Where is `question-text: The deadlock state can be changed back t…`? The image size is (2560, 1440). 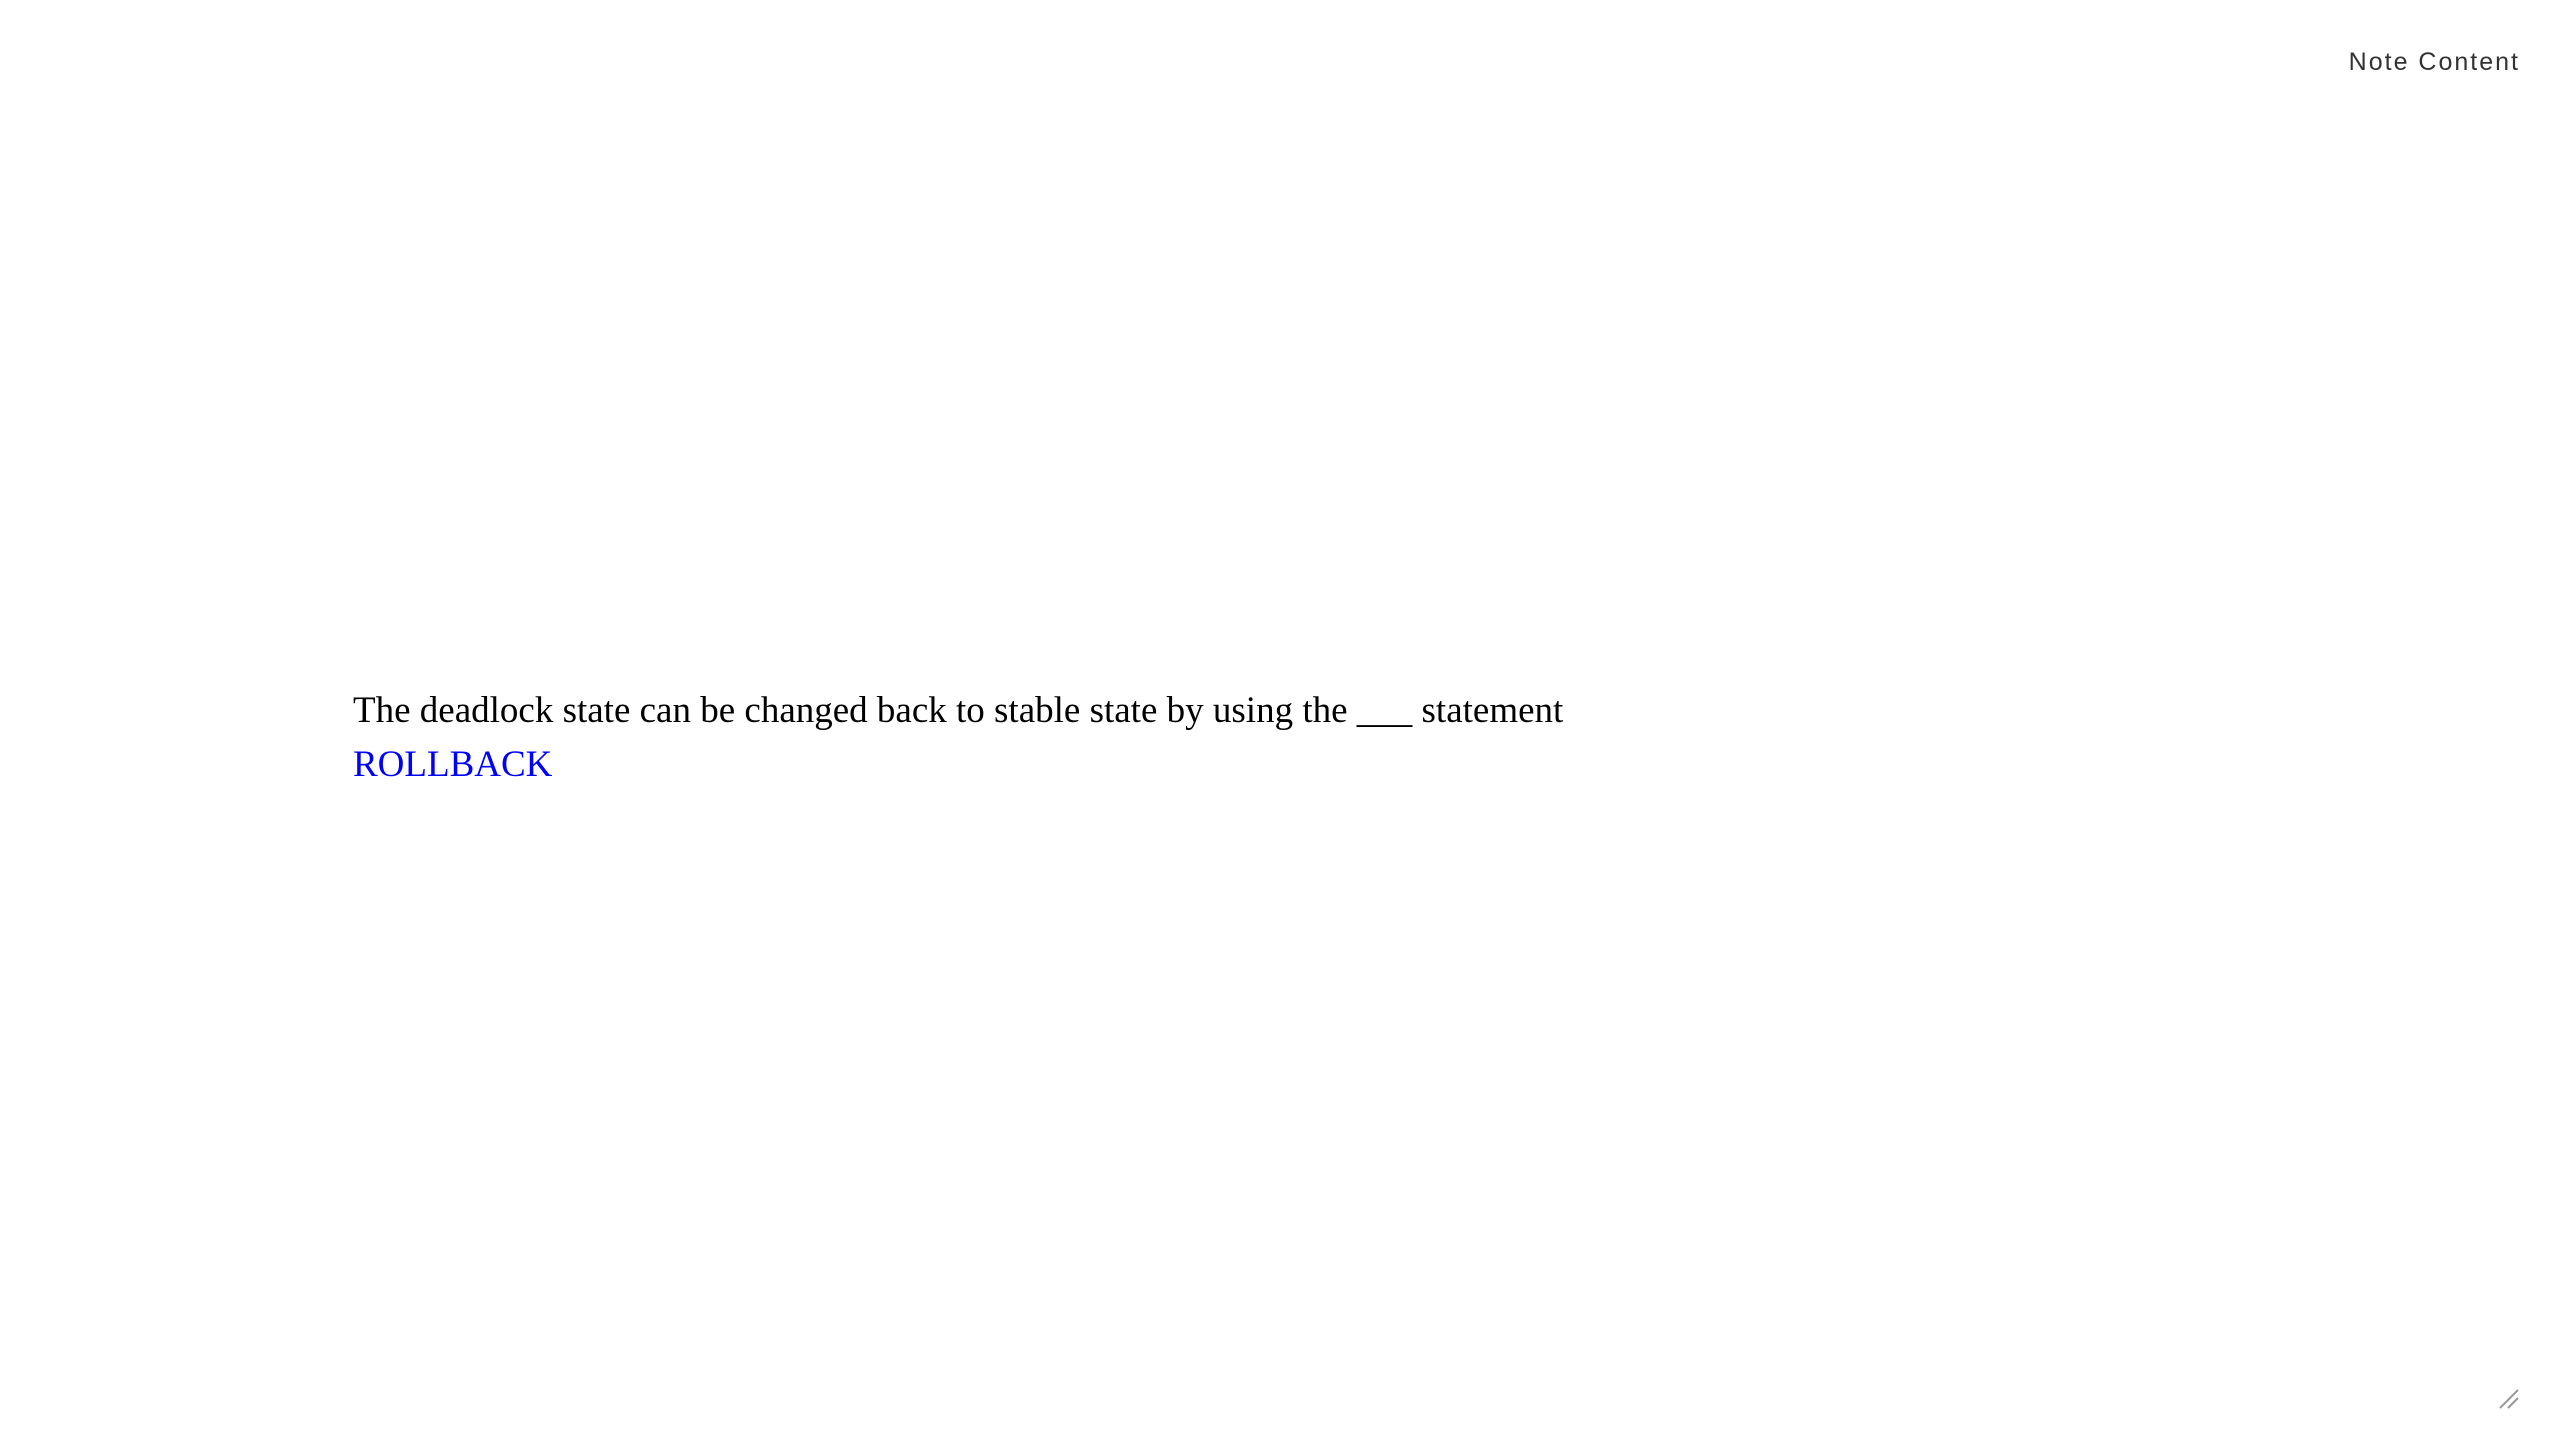
question-text: The deadlock state can be changed back t… is located at coordinates (958, 710).